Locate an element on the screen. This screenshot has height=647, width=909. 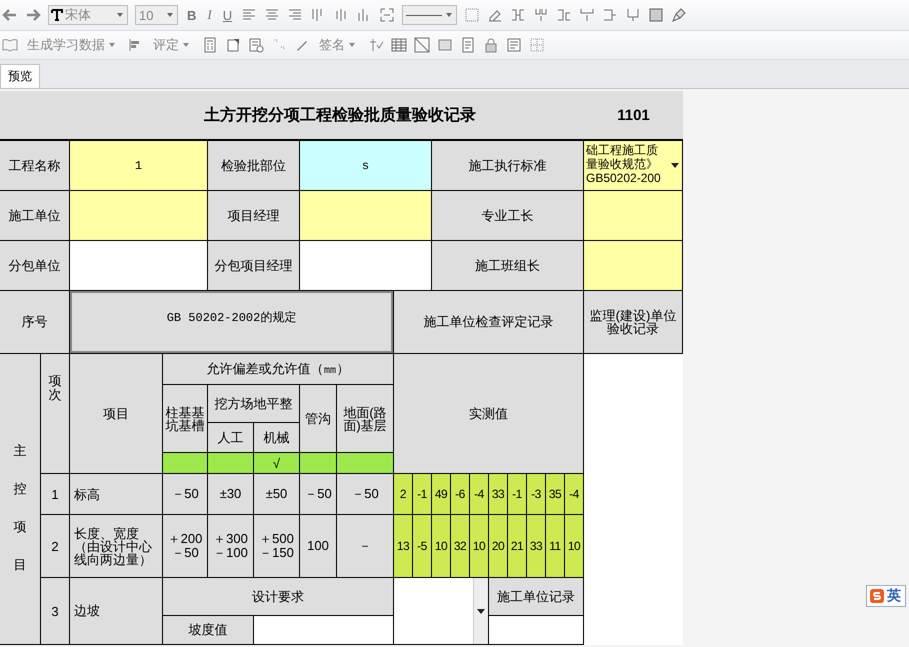
diagonal-line-icon is located at coordinates (422, 45).